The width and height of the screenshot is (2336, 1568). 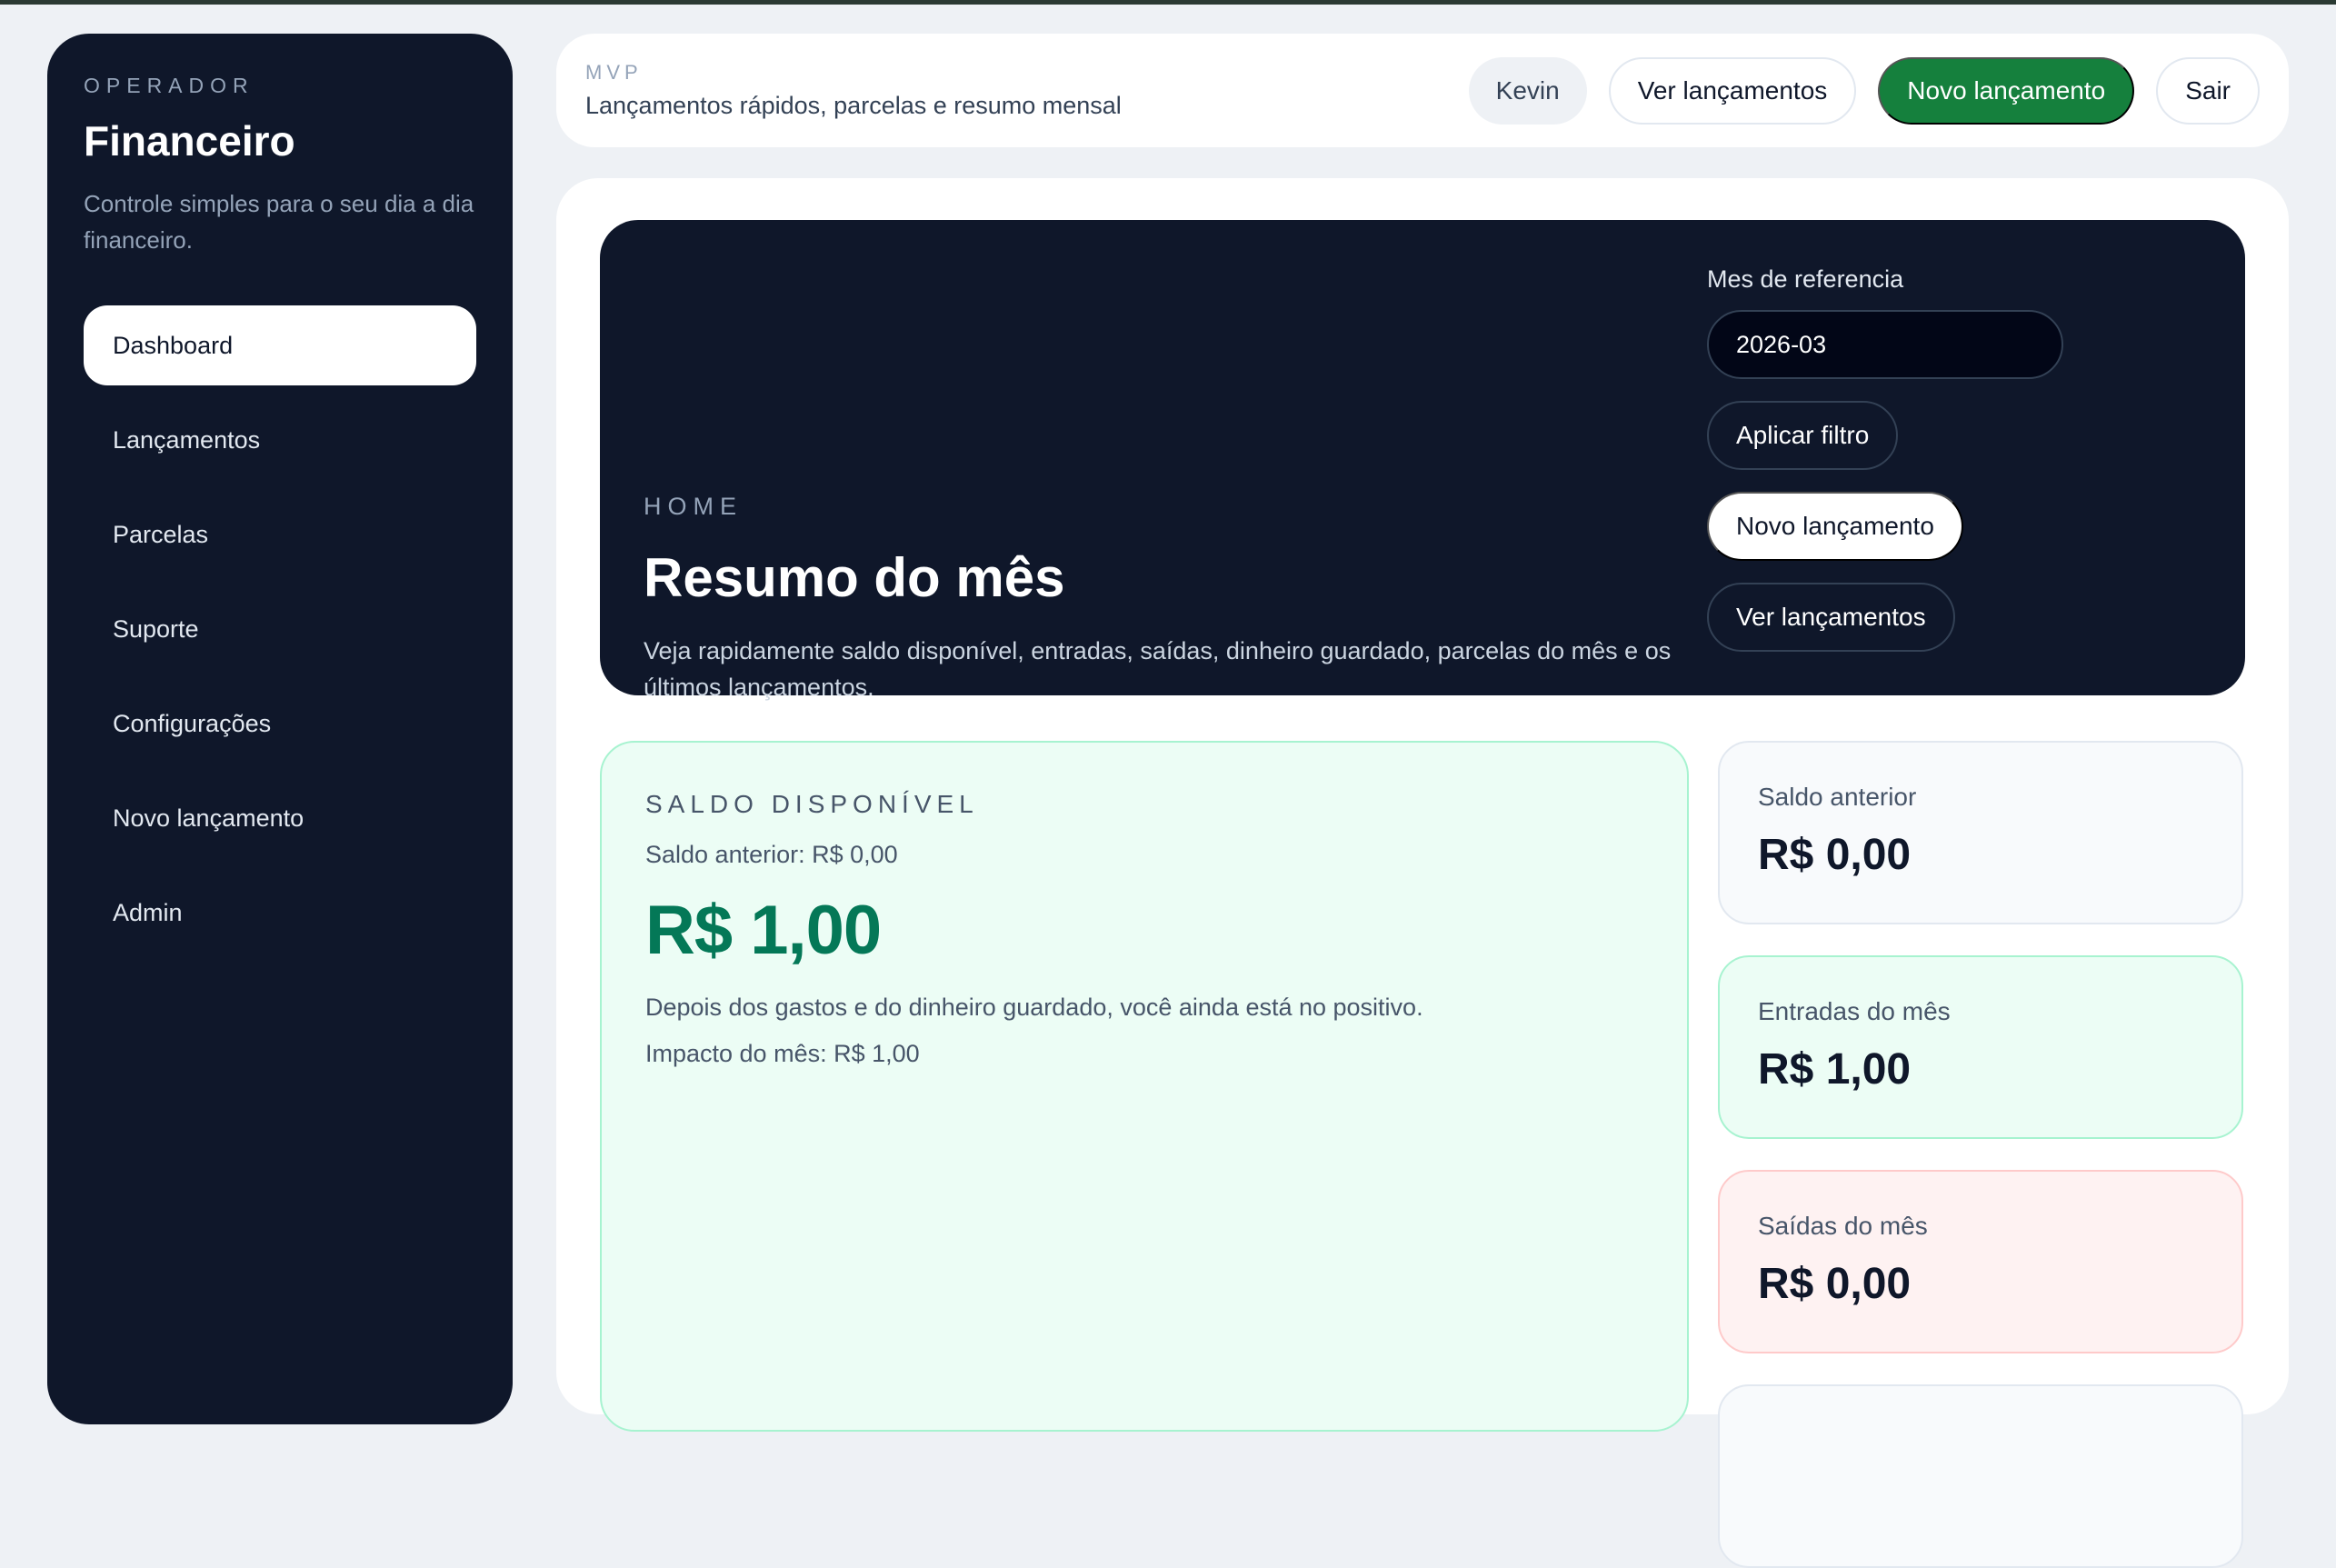 What do you see at coordinates (2006, 90) in the screenshot?
I see `new-entry-button: Novo lançamento` at bounding box center [2006, 90].